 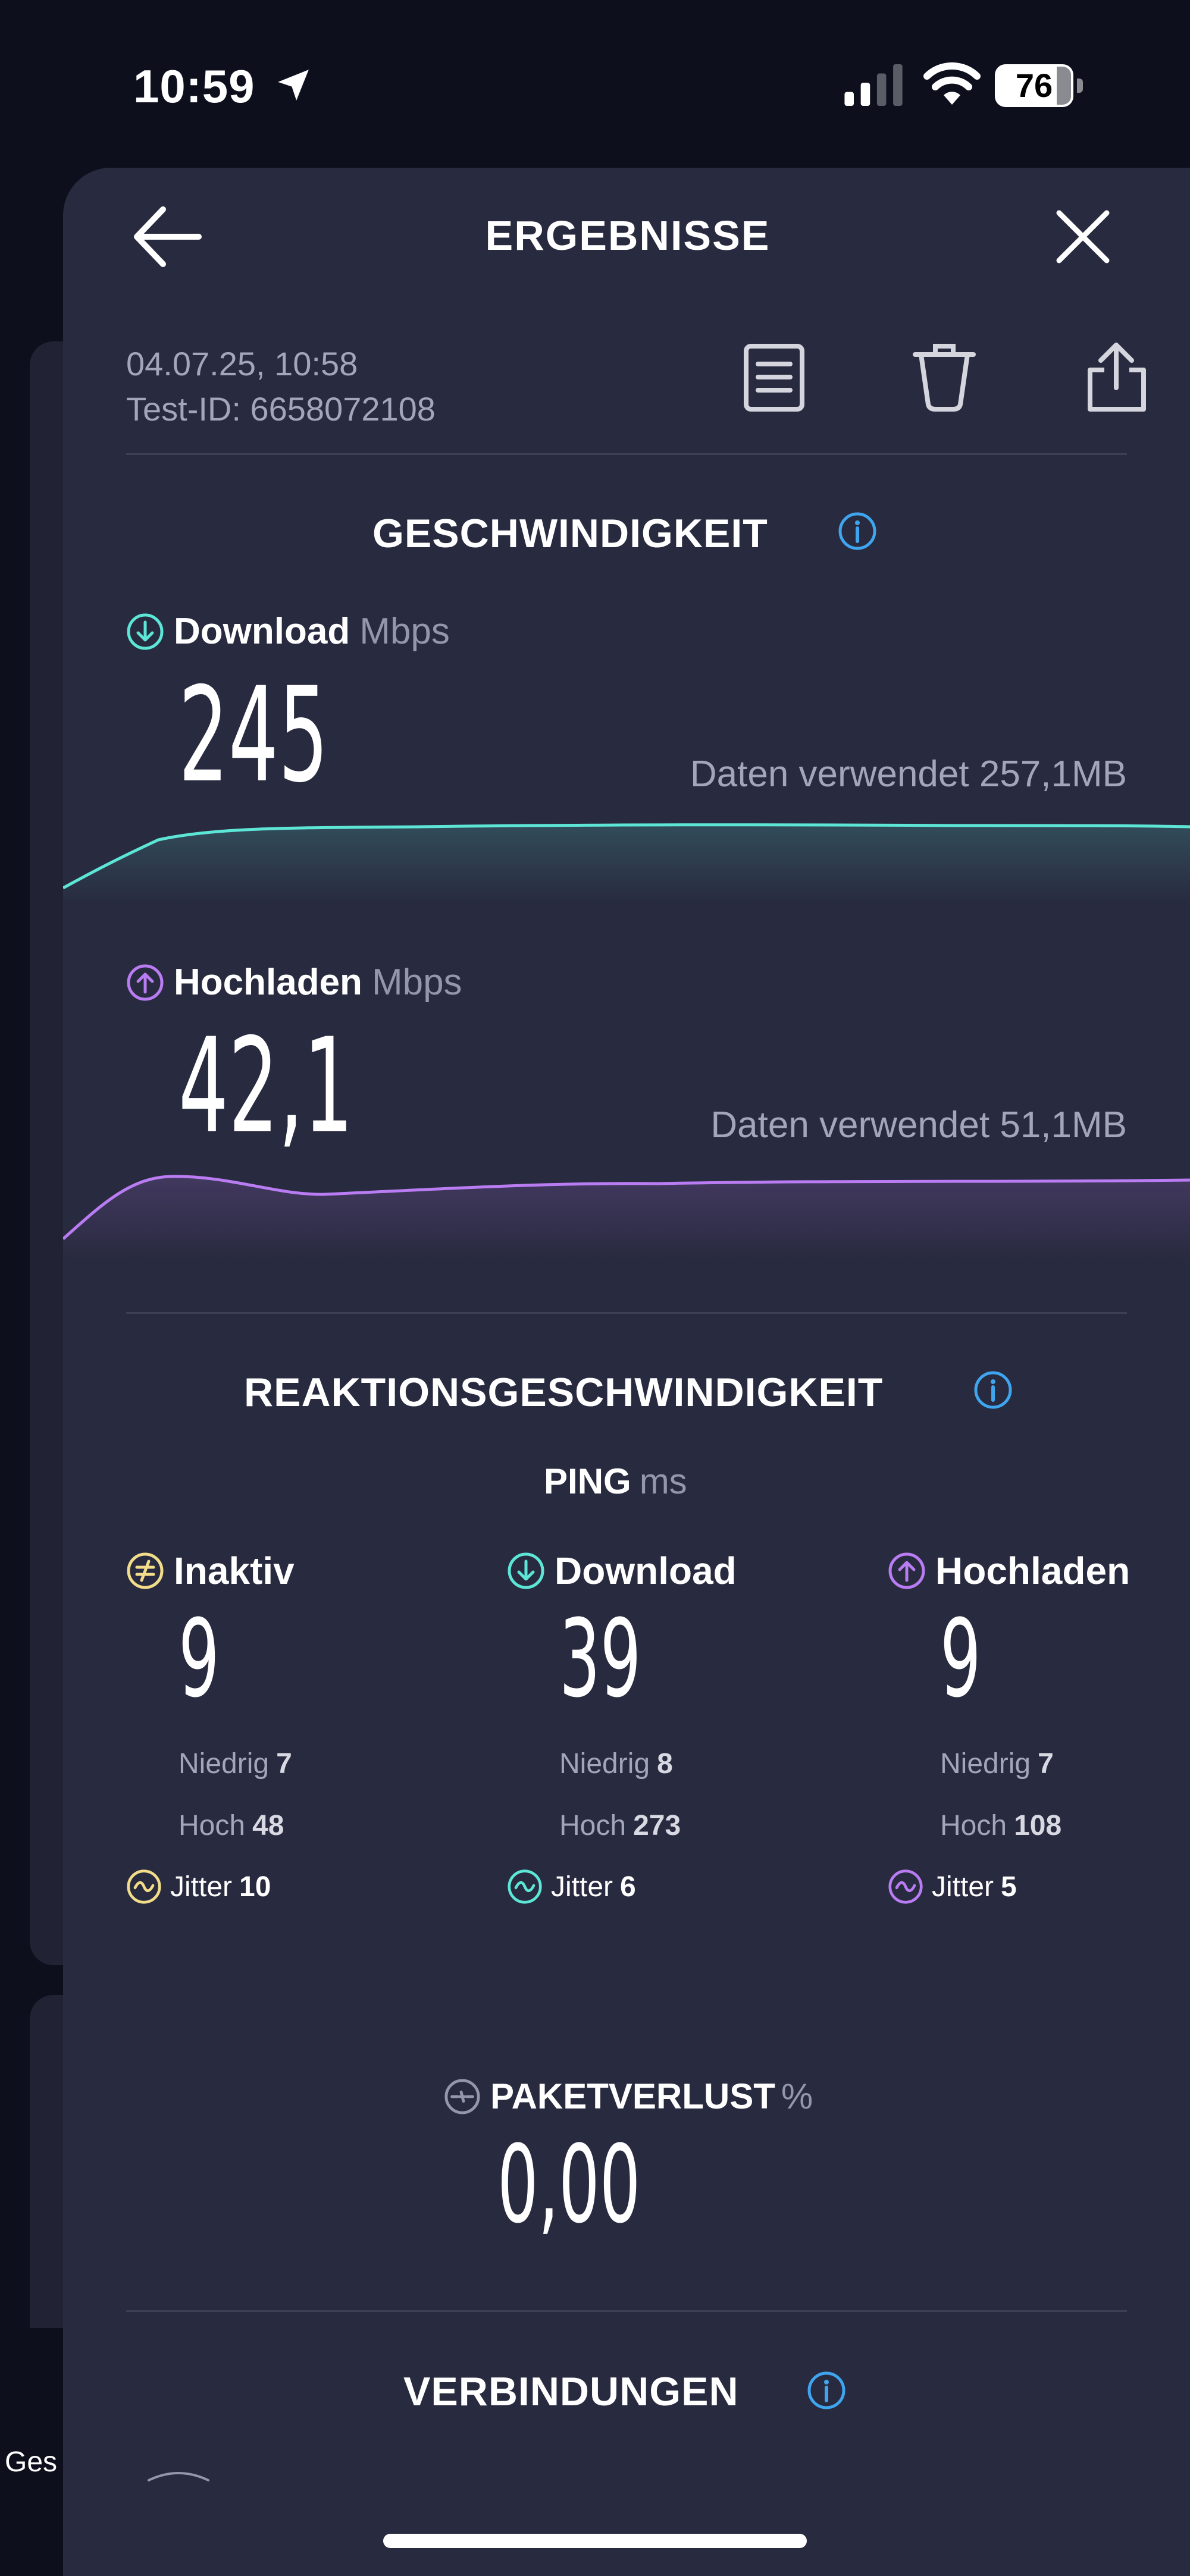 I want to click on ping-upload-high: Hoch 108, so click(x=1001, y=1825).